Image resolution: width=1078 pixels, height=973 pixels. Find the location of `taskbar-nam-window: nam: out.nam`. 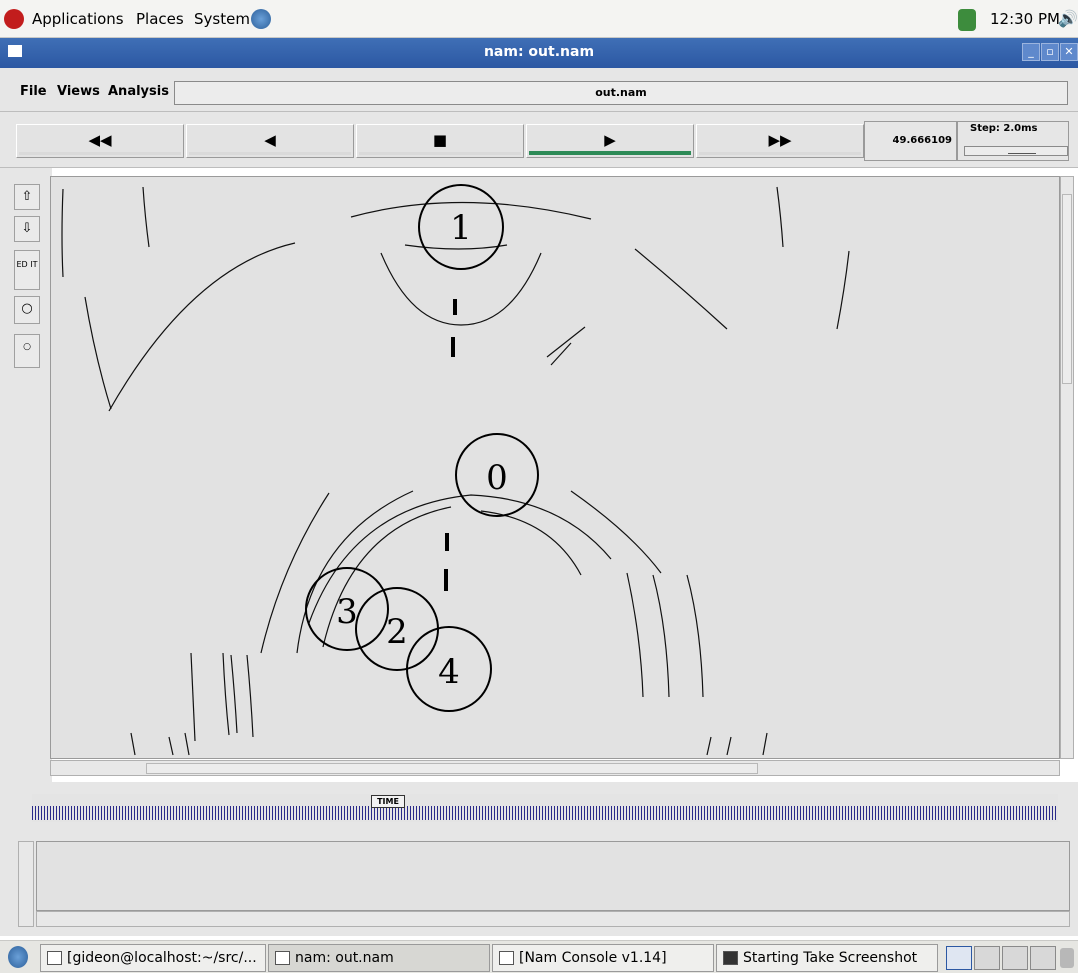

taskbar-nam-window: nam: out.nam is located at coordinates (379, 958).